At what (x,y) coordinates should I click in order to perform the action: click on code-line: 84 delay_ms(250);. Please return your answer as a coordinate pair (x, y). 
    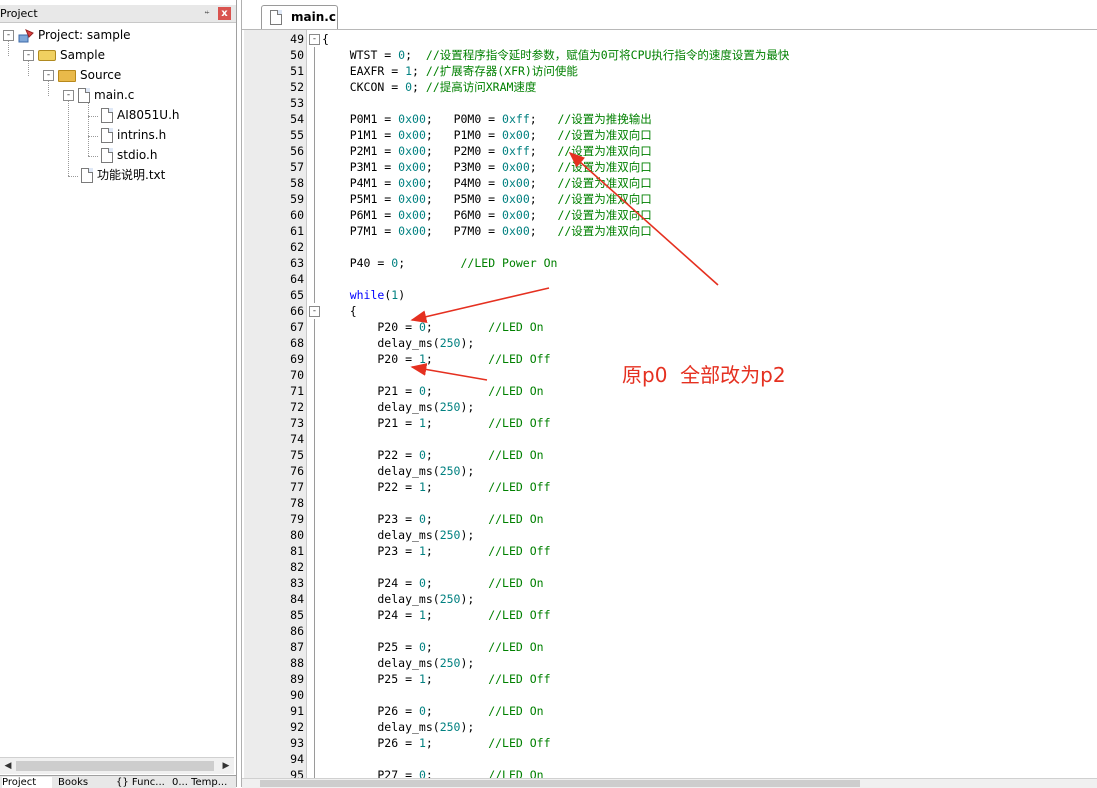
    Looking at the image, I should click on (669, 599).